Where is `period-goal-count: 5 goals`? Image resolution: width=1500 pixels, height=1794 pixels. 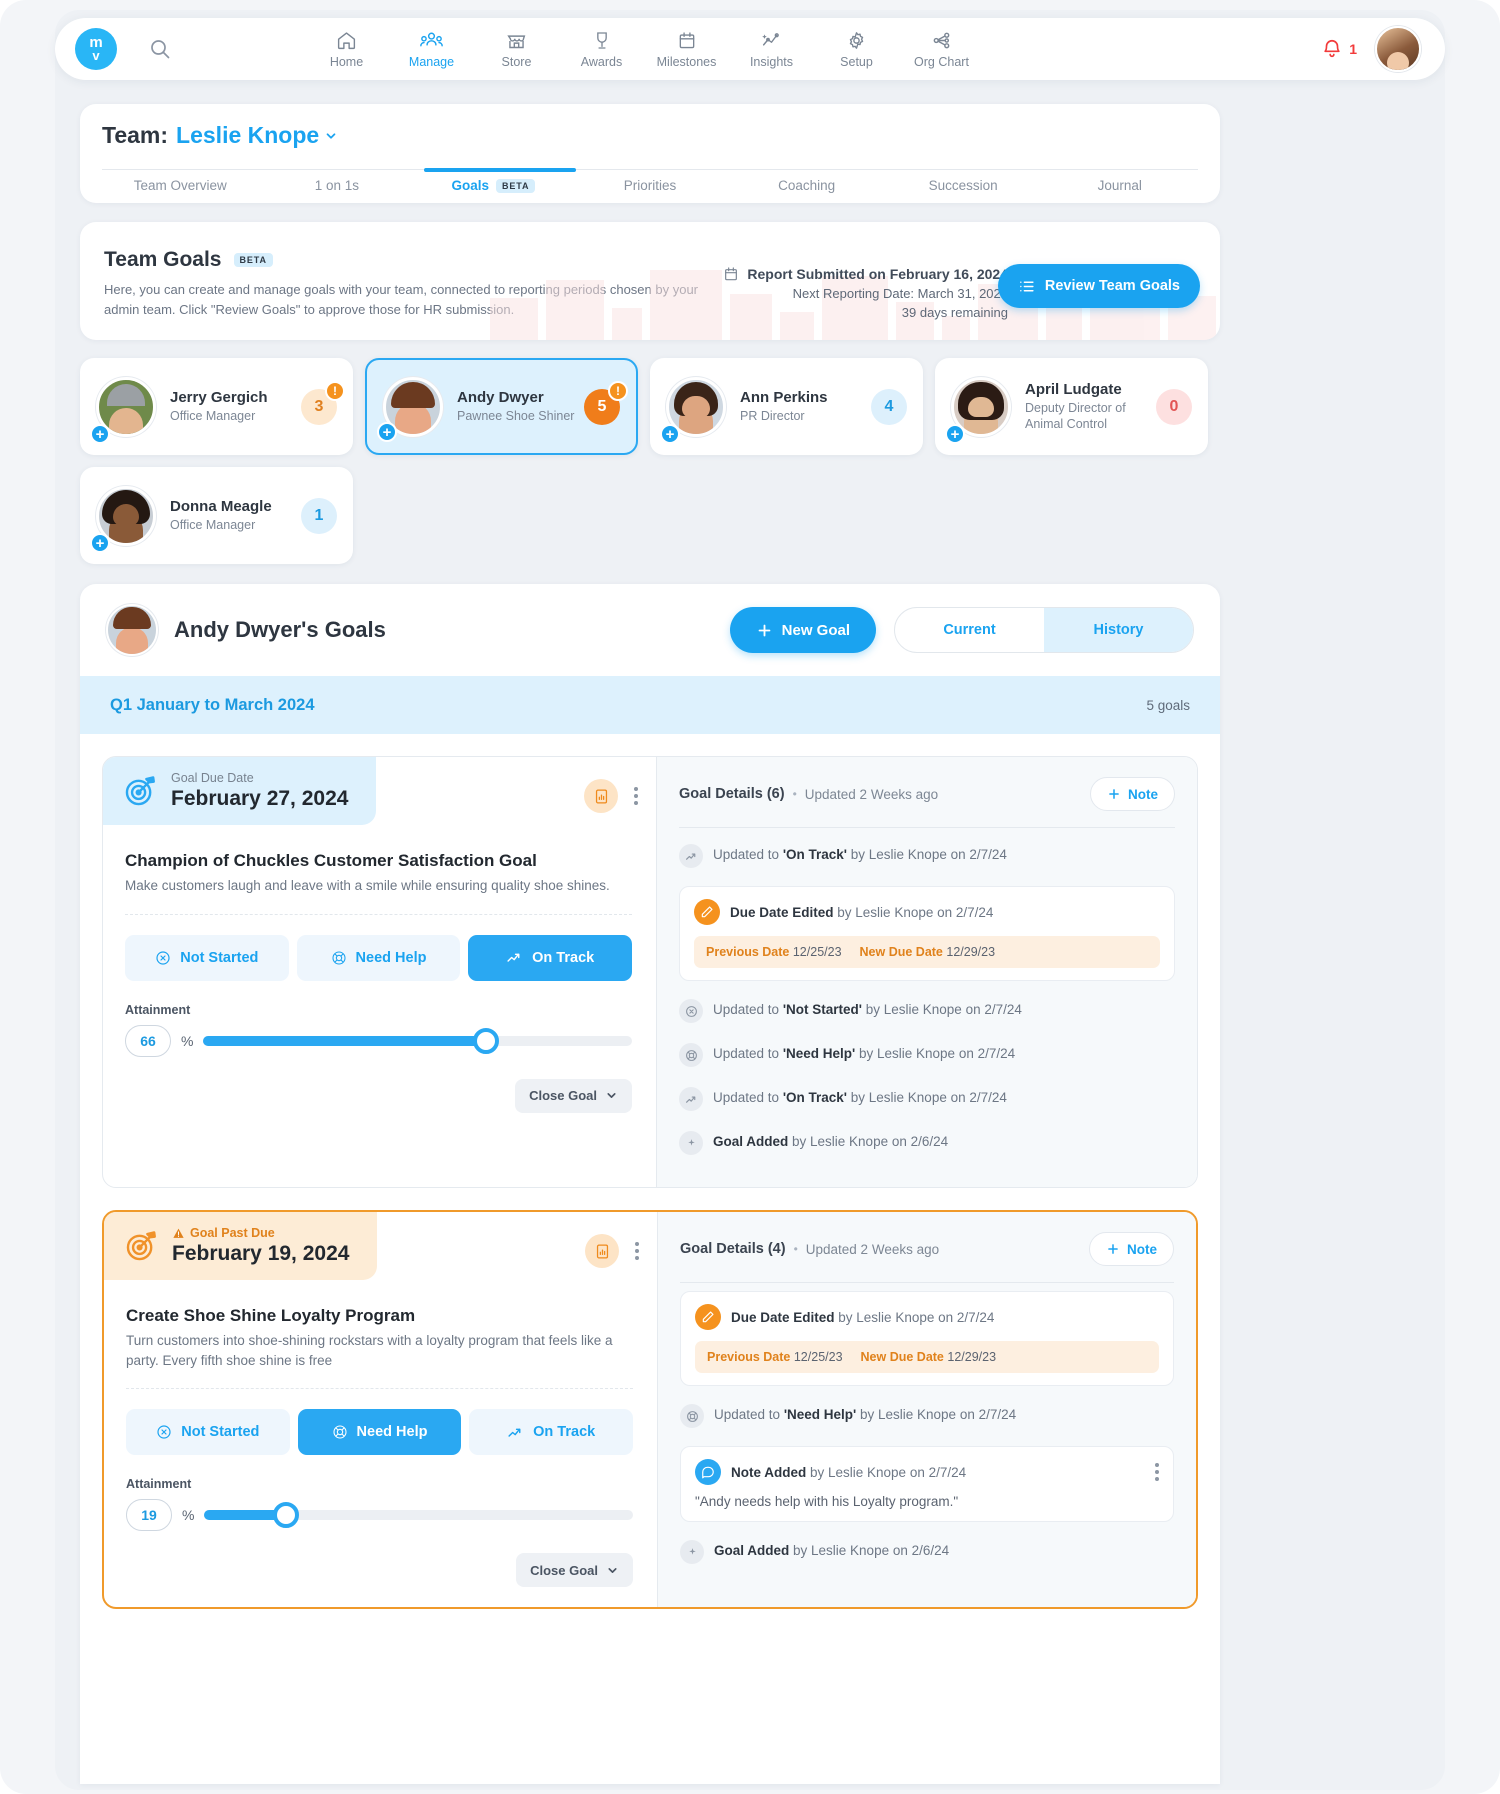
period-goal-count: 5 goals is located at coordinates (1168, 705).